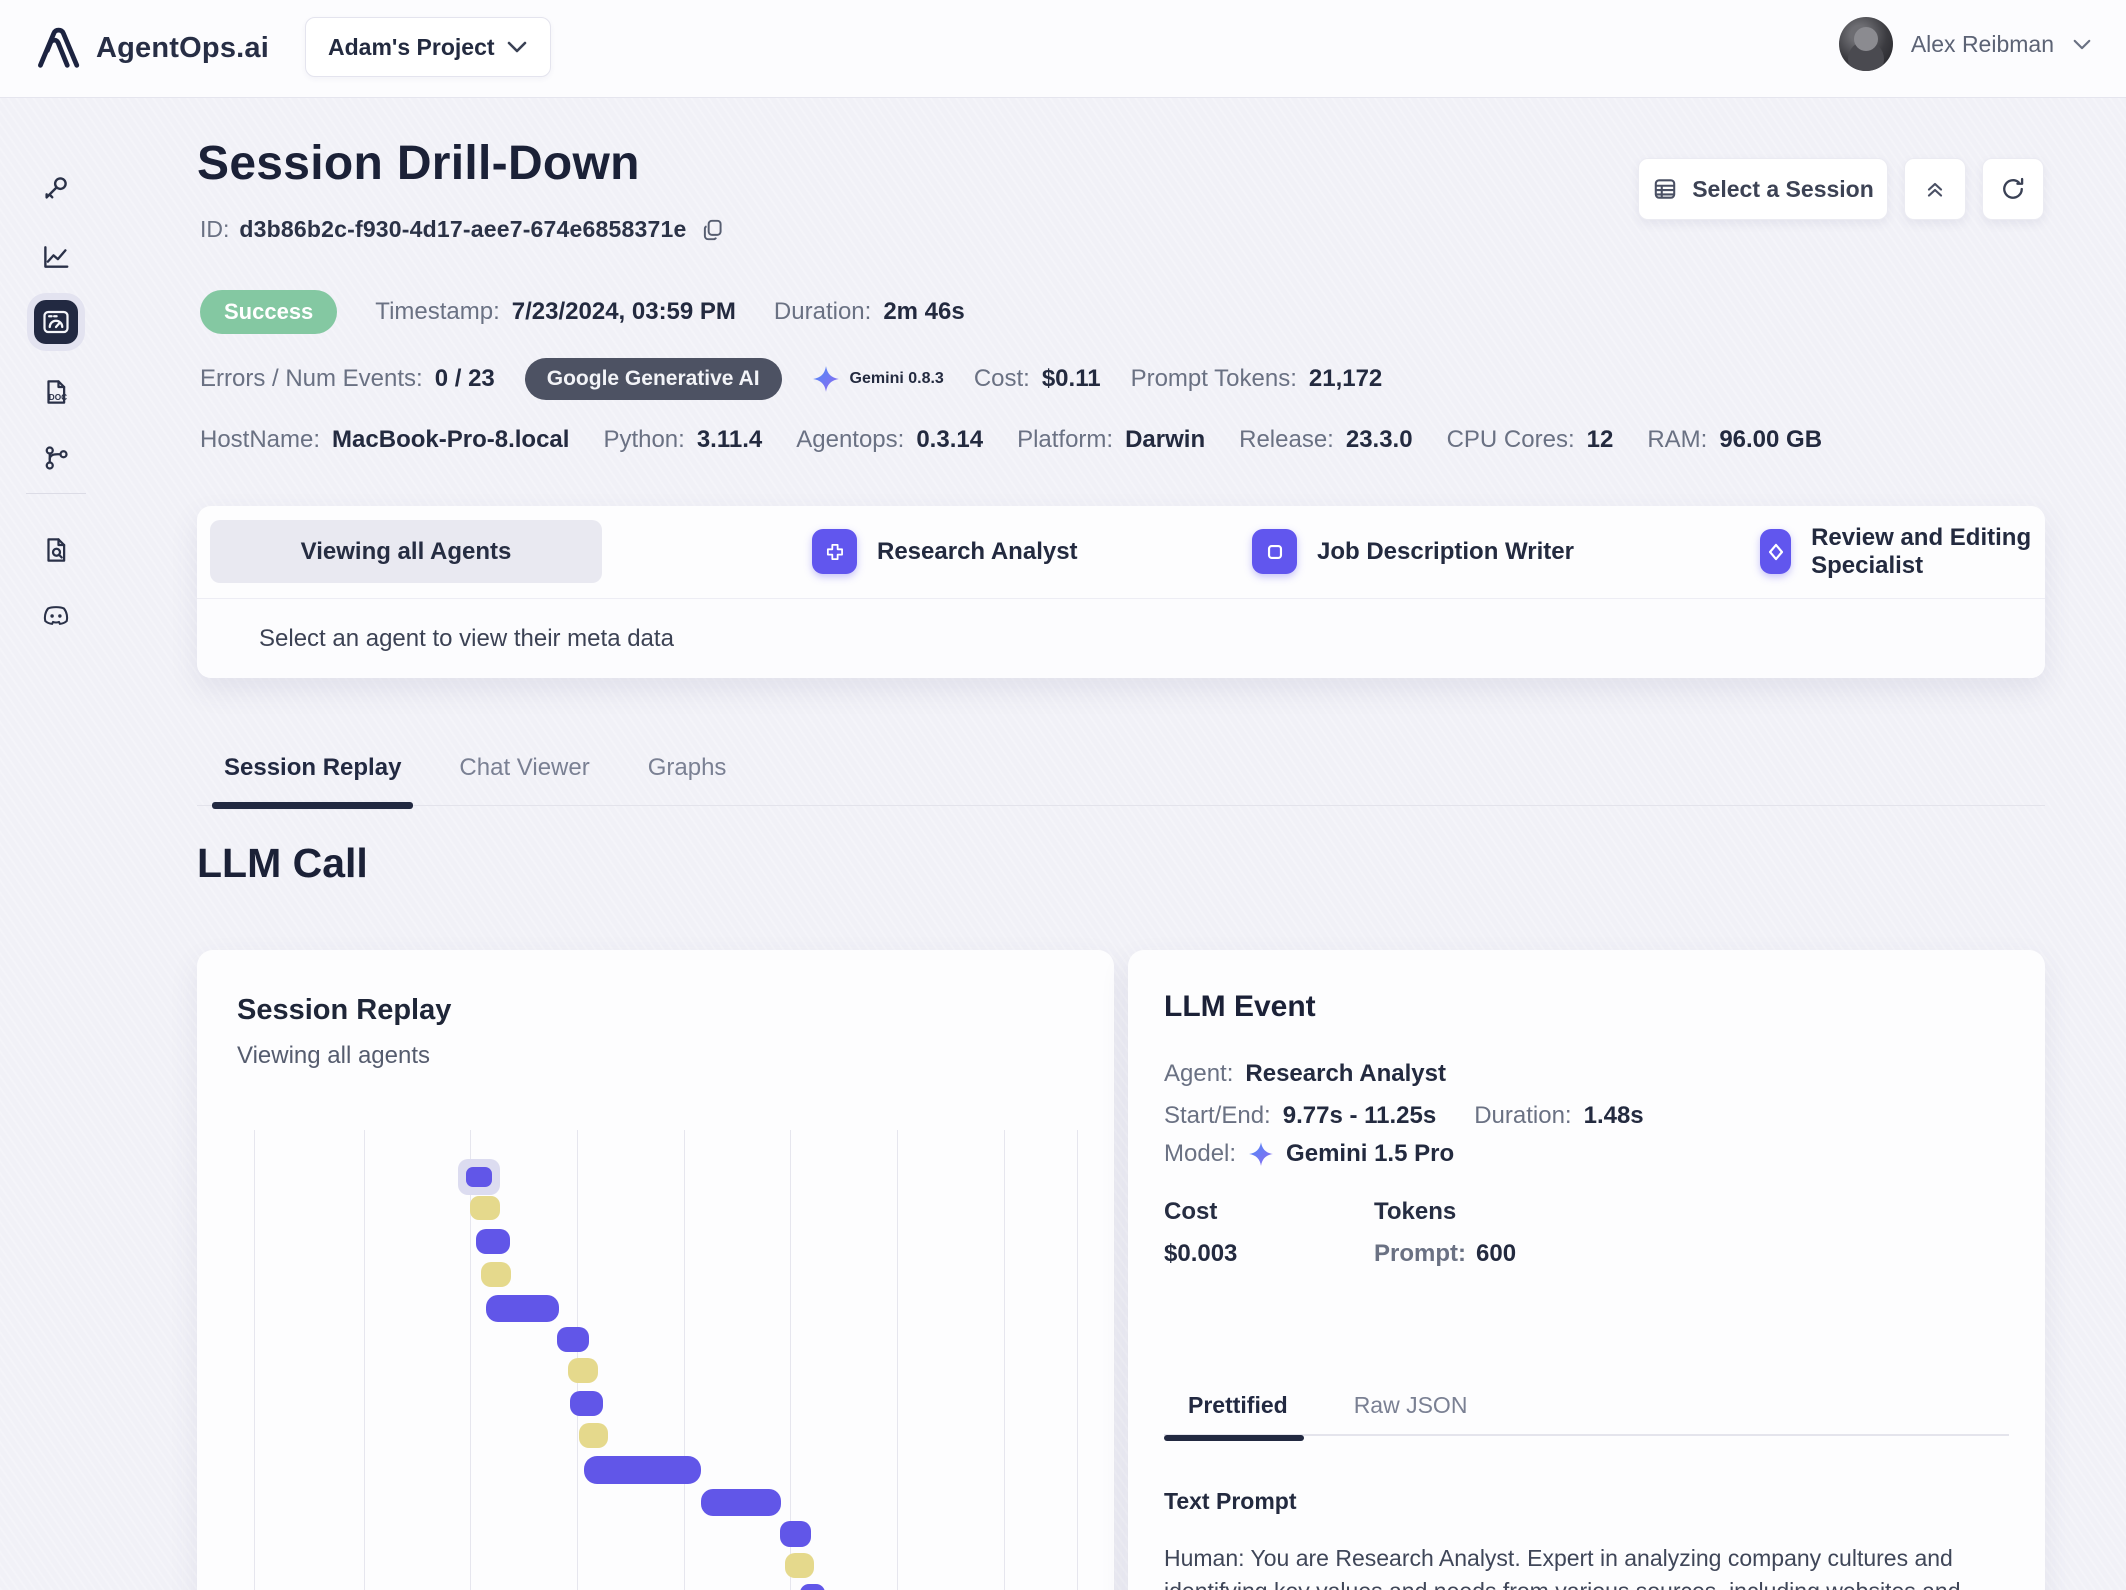 Image resolution: width=2126 pixels, height=1590 pixels. I want to click on duration-label: Duration:, so click(822, 311).